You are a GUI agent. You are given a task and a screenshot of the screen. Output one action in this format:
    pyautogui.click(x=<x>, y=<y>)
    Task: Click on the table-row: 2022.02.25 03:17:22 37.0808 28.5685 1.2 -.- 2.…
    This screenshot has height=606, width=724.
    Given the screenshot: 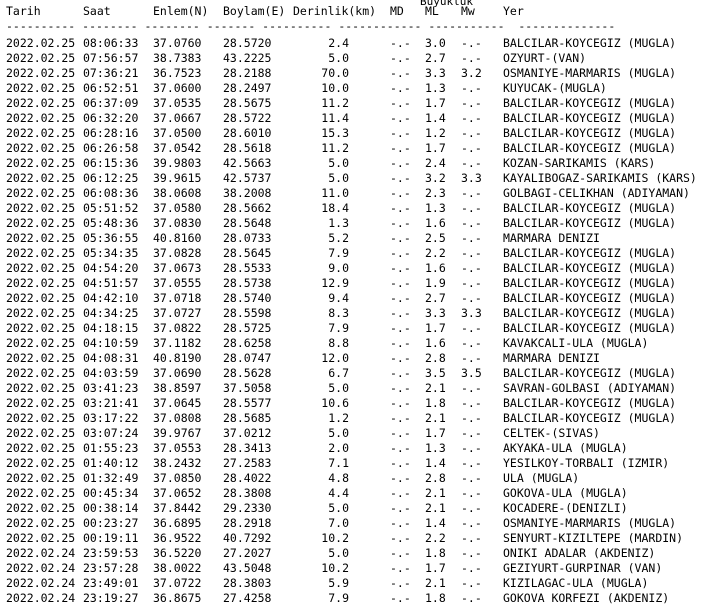 What is the action you would take?
    pyautogui.click(x=362, y=418)
    